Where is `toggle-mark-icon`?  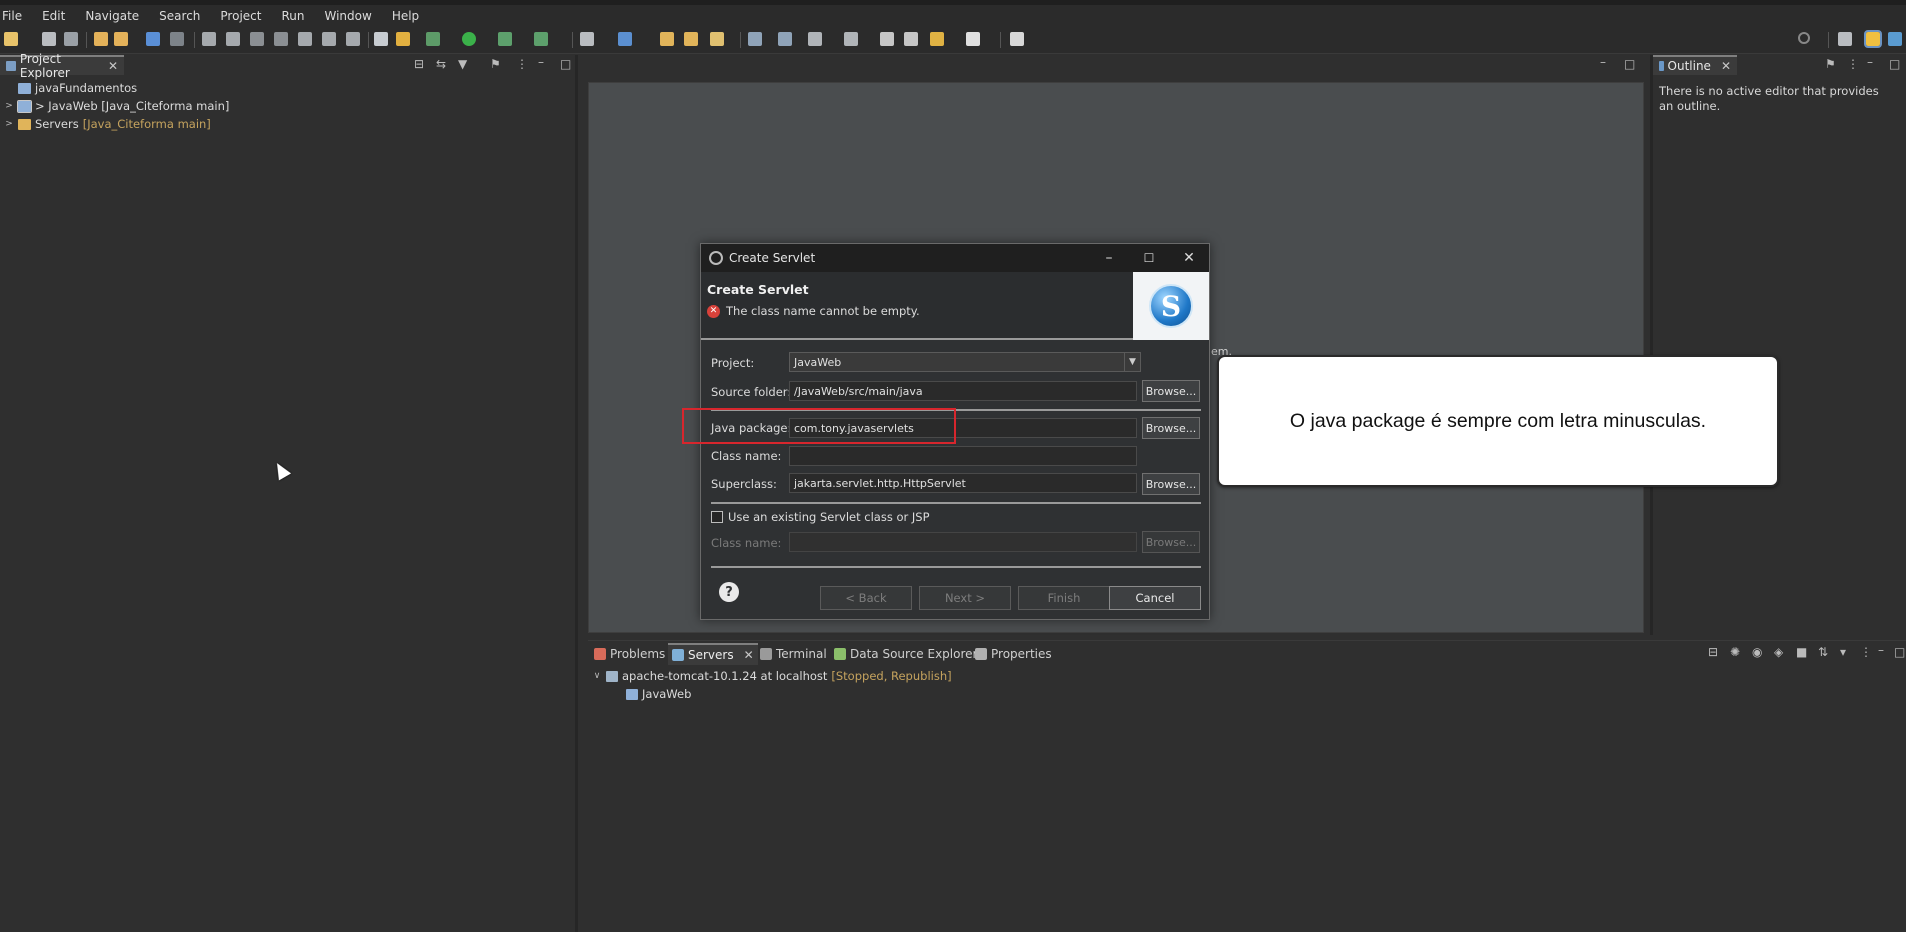 toggle-mark-icon is located at coordinates (755, 39).